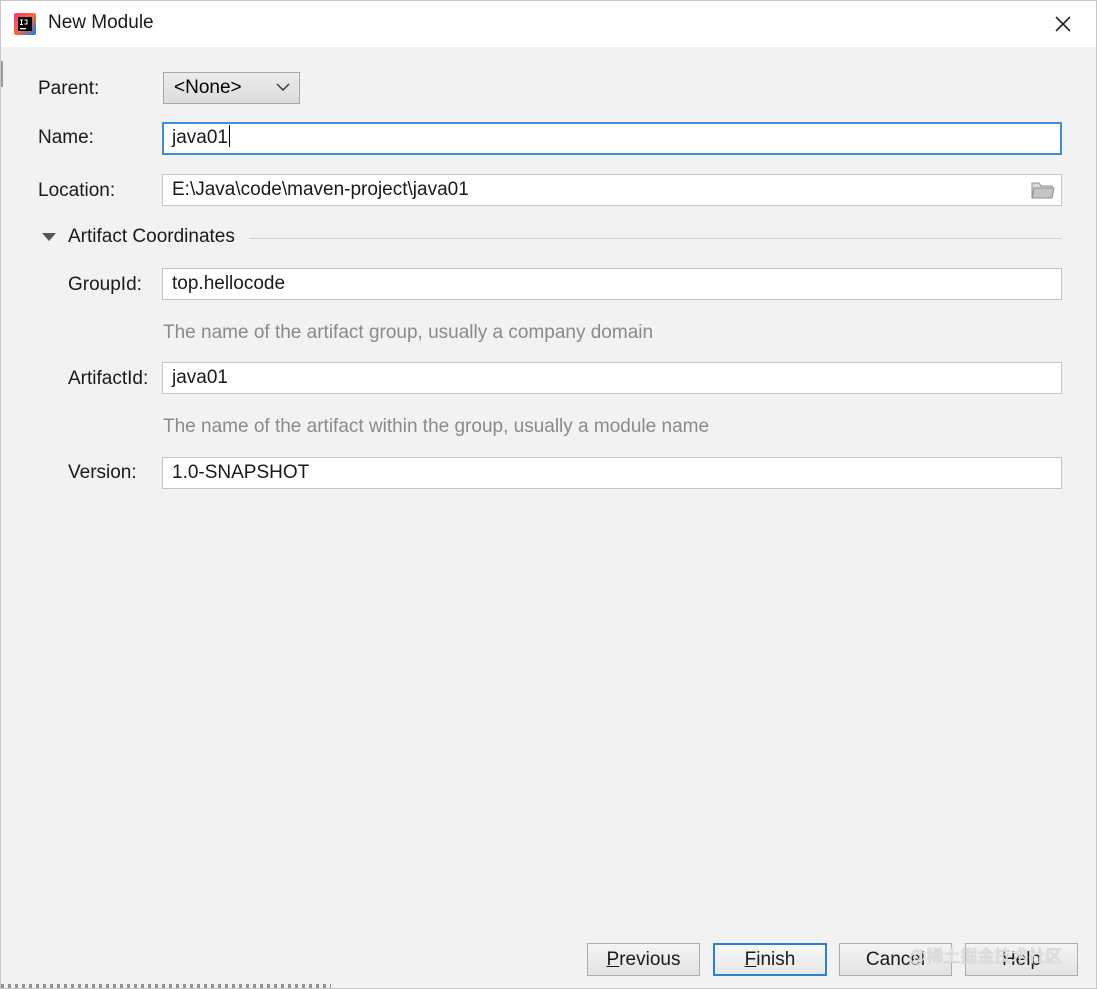 This screenshot has width=1097, height=989. Describe the element at coordinates (895, 959) in the screenshot. I see `cancel-button: Cancel` at that location.